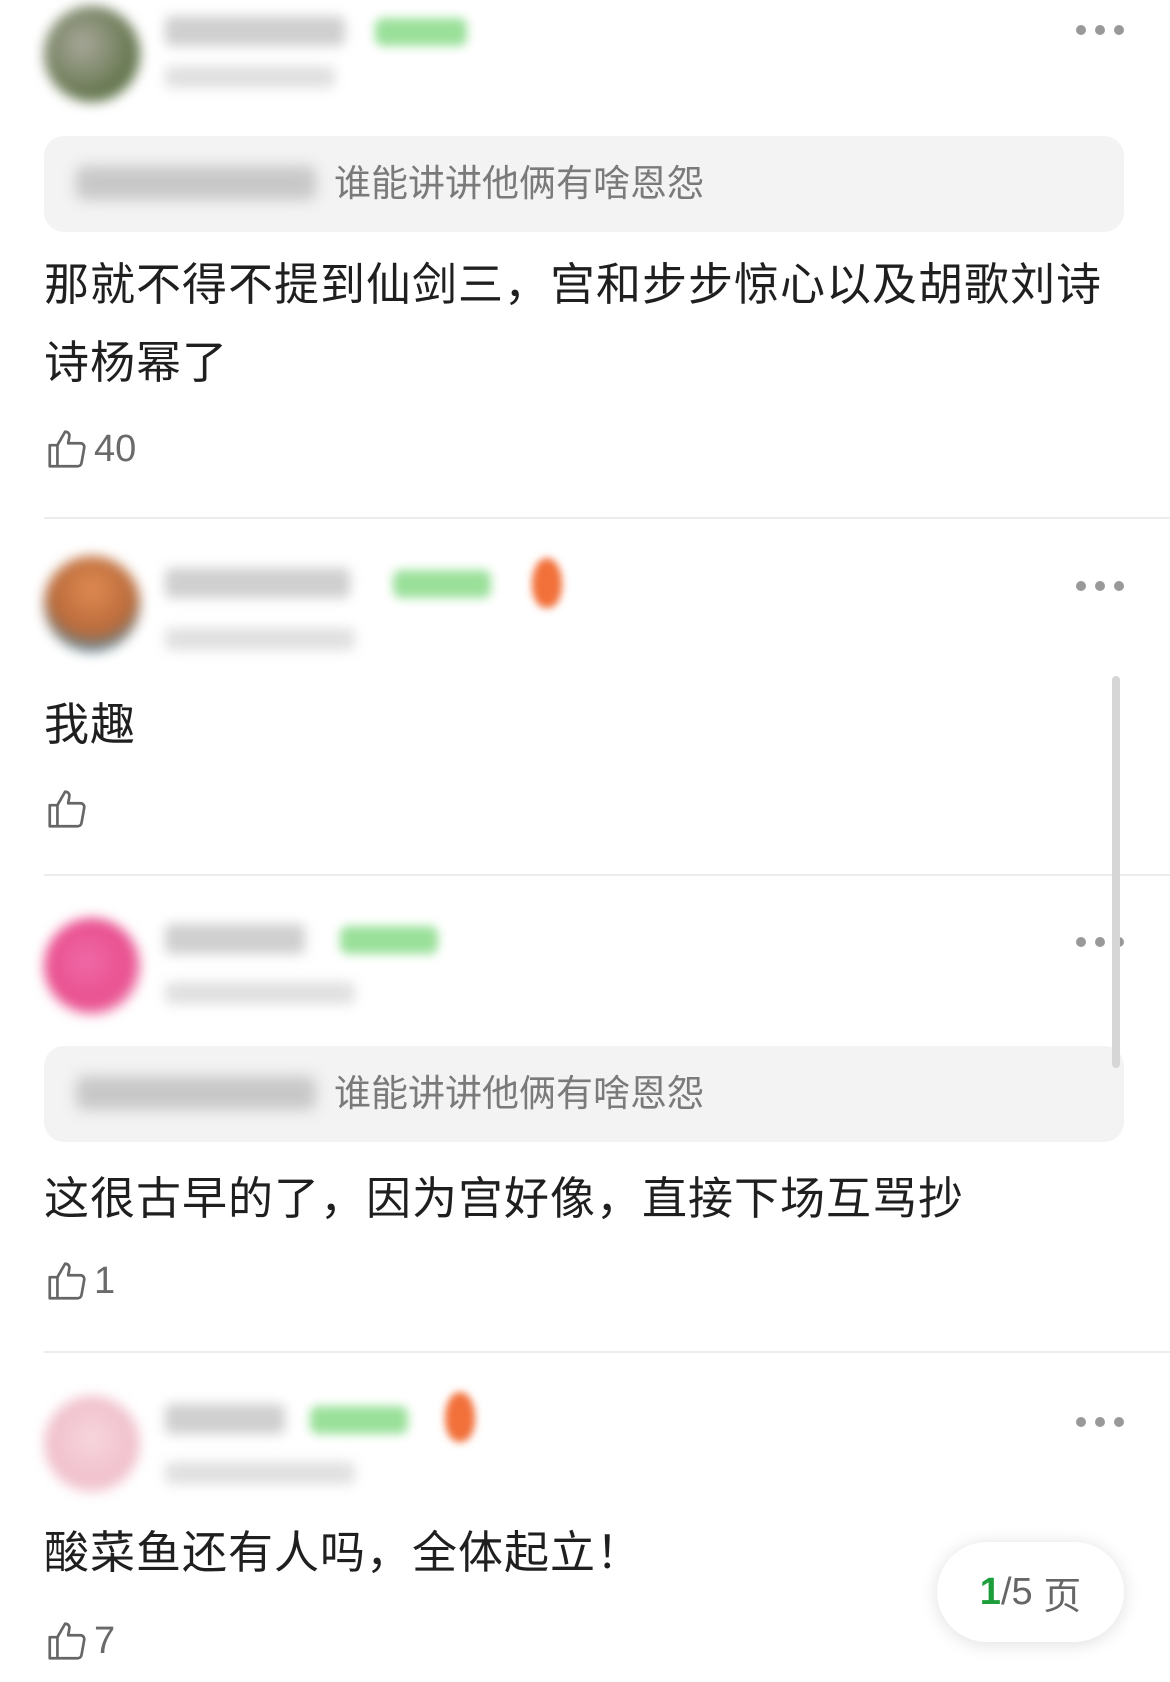 This screenshot has width=1170, height=1682. I want to click on page-indicator: 1/5 页, so click(1030, 1592).